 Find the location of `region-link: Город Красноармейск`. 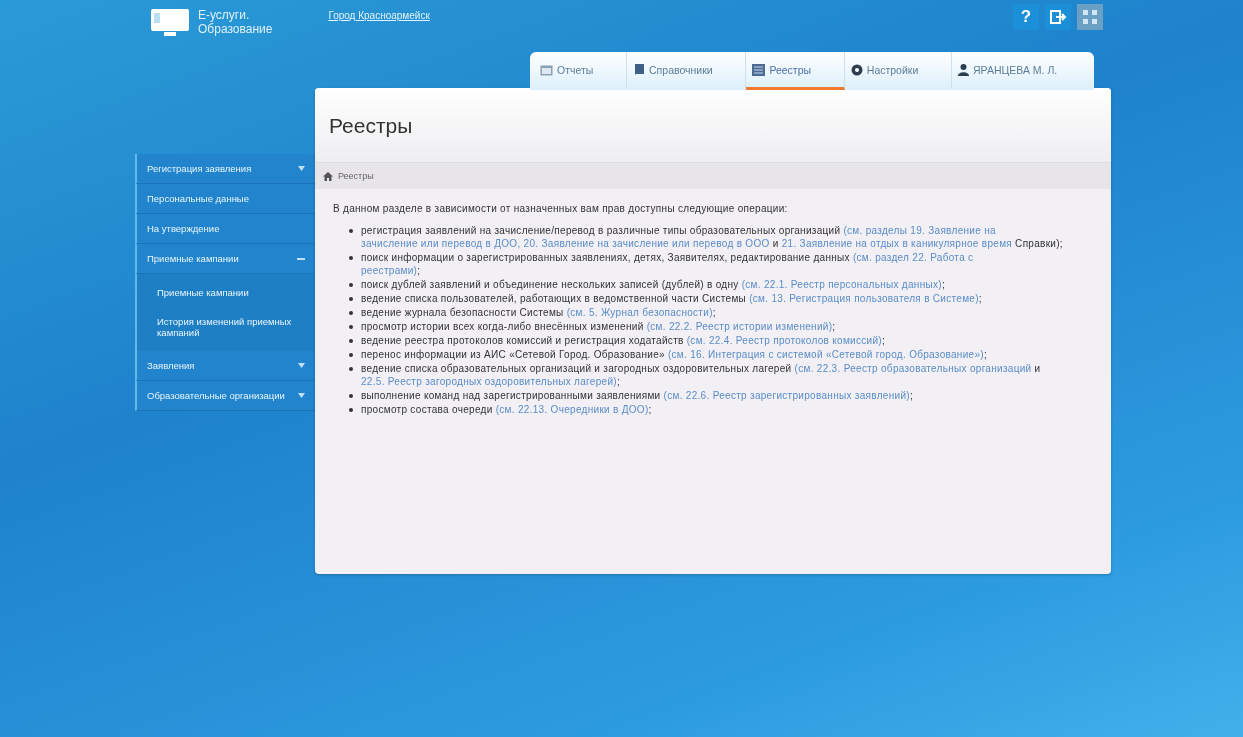

region-link: Город Красноармейск is located at coordinates (379, 15).